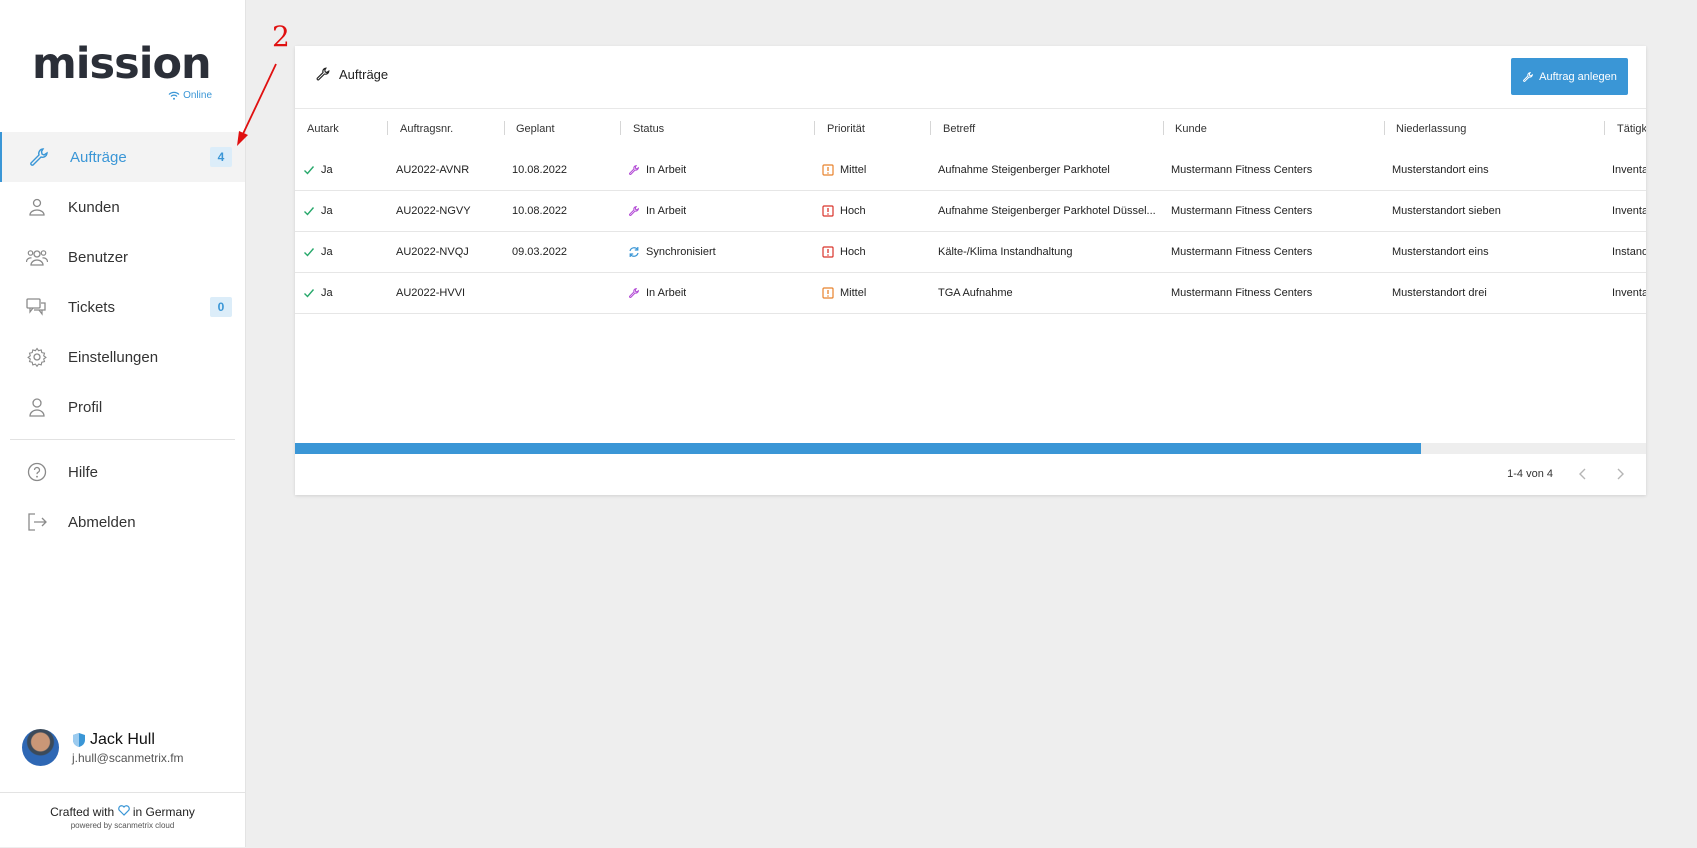 This screenshot has height=848, width=1697. I want to click on sidebar-item-einstellungen: Einstellungen, so click(122, 357).